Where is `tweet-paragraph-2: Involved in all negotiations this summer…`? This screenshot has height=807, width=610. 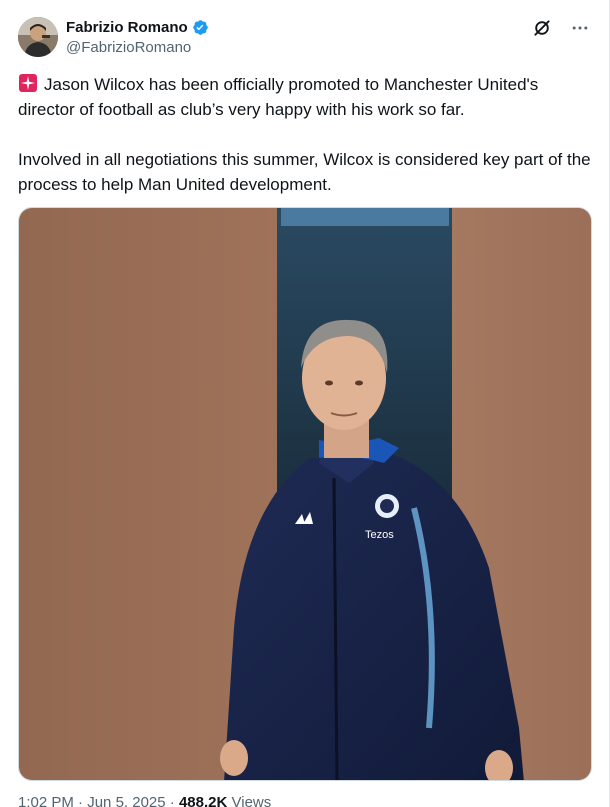
tweet-paragraph-2: Involved in all negotiations this summer… is located at coordinates (304, 172).